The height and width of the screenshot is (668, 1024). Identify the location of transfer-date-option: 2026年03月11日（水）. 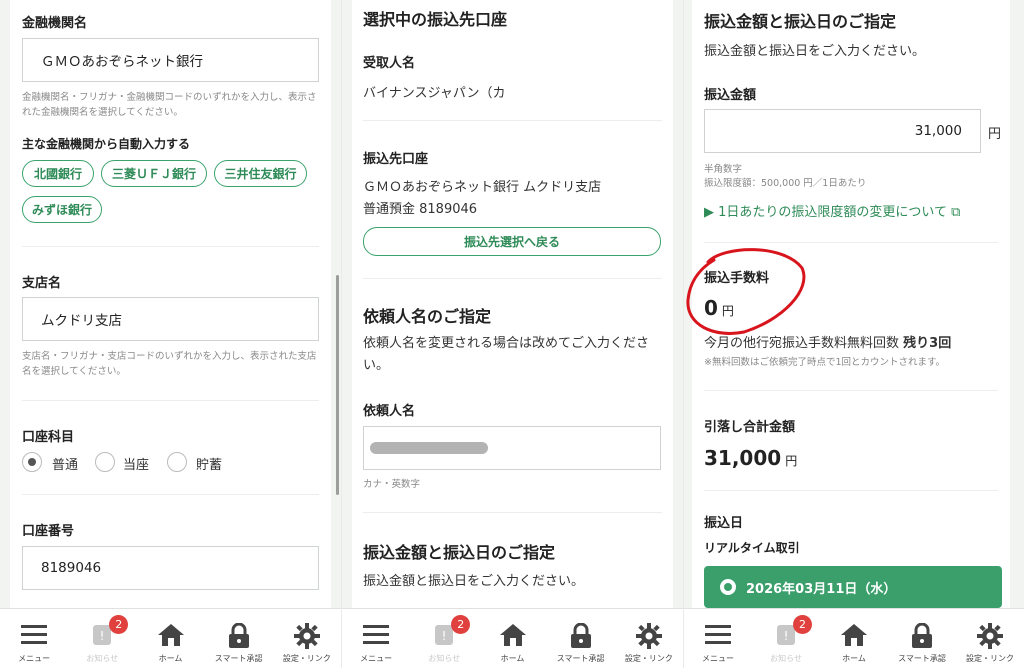
(853, 587).